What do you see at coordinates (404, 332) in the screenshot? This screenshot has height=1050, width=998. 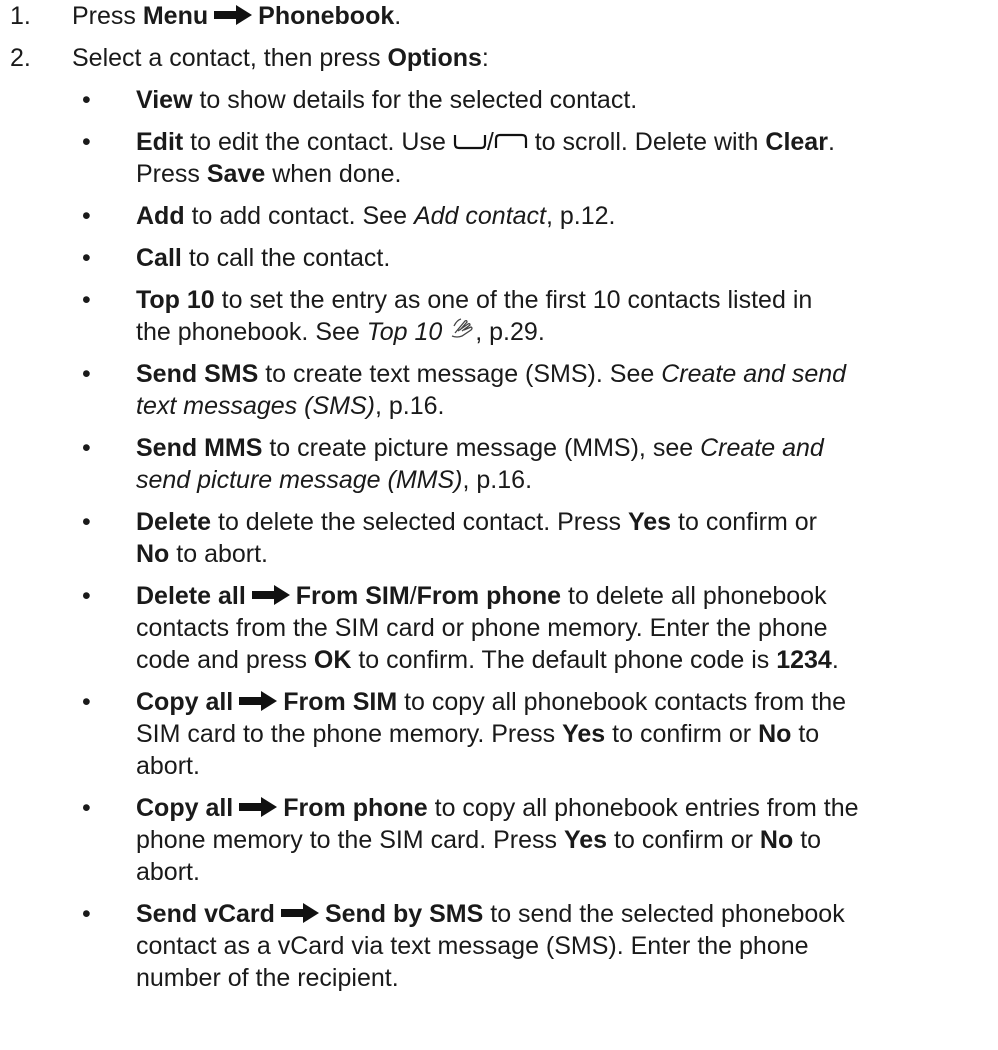 I see `cross-reference: Top 10` at bounding box center [404, 332].